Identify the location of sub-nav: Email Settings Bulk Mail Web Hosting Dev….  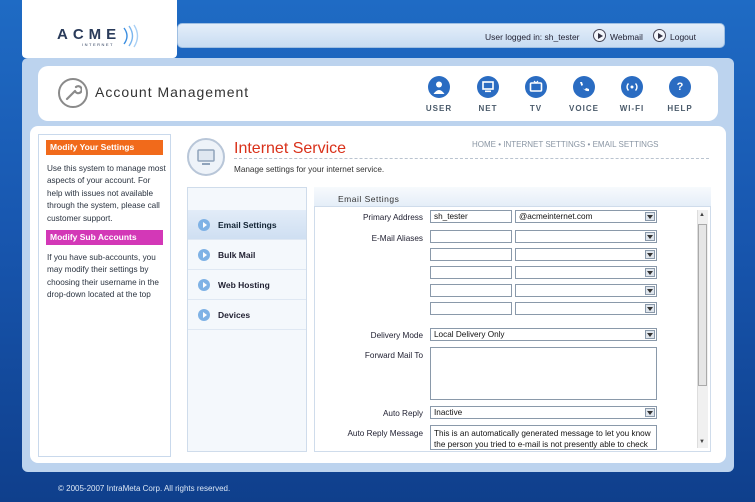
(247, 319).